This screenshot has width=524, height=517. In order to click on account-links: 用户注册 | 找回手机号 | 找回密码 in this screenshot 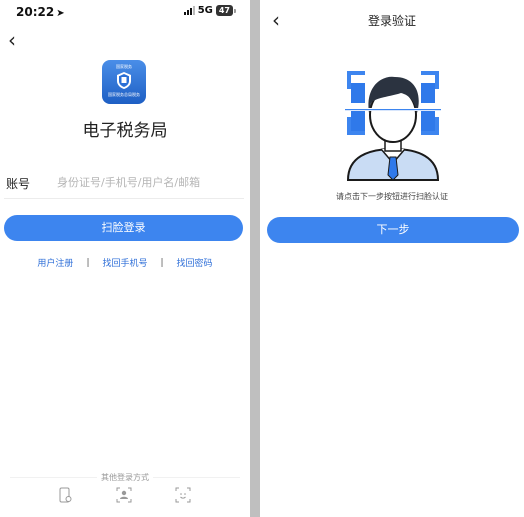, I will do `click(125, 263)`.